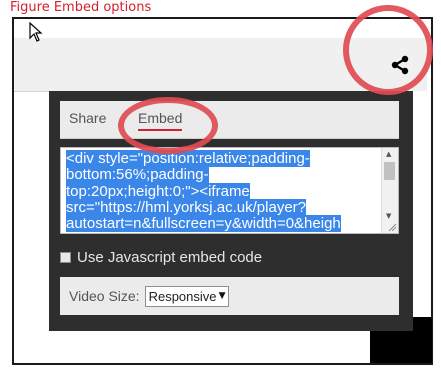 The image size is (441, 369). I want to click on video-size-label: Video Size:, so click(104, 296).